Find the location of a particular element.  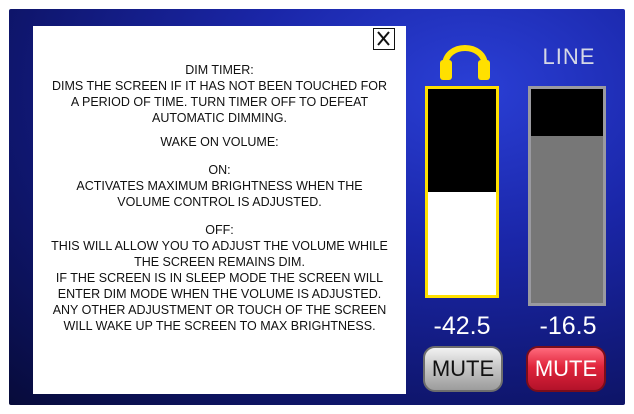

help-heading-dim-timer: DIM TIMER: is located at coordinates (219, 70).